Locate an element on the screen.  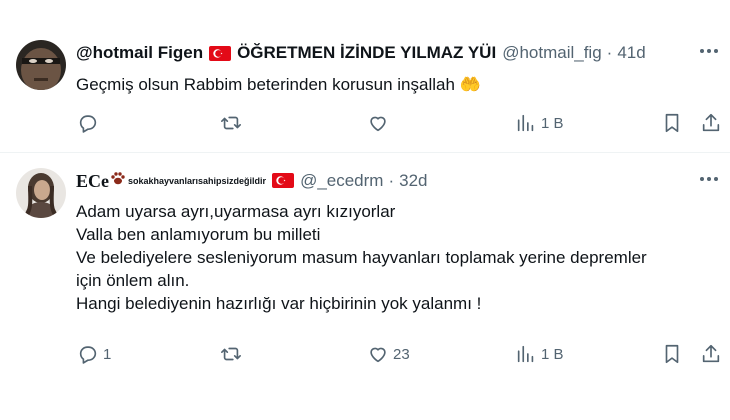
timestamp: 41d is located at coordinates (631, 53).